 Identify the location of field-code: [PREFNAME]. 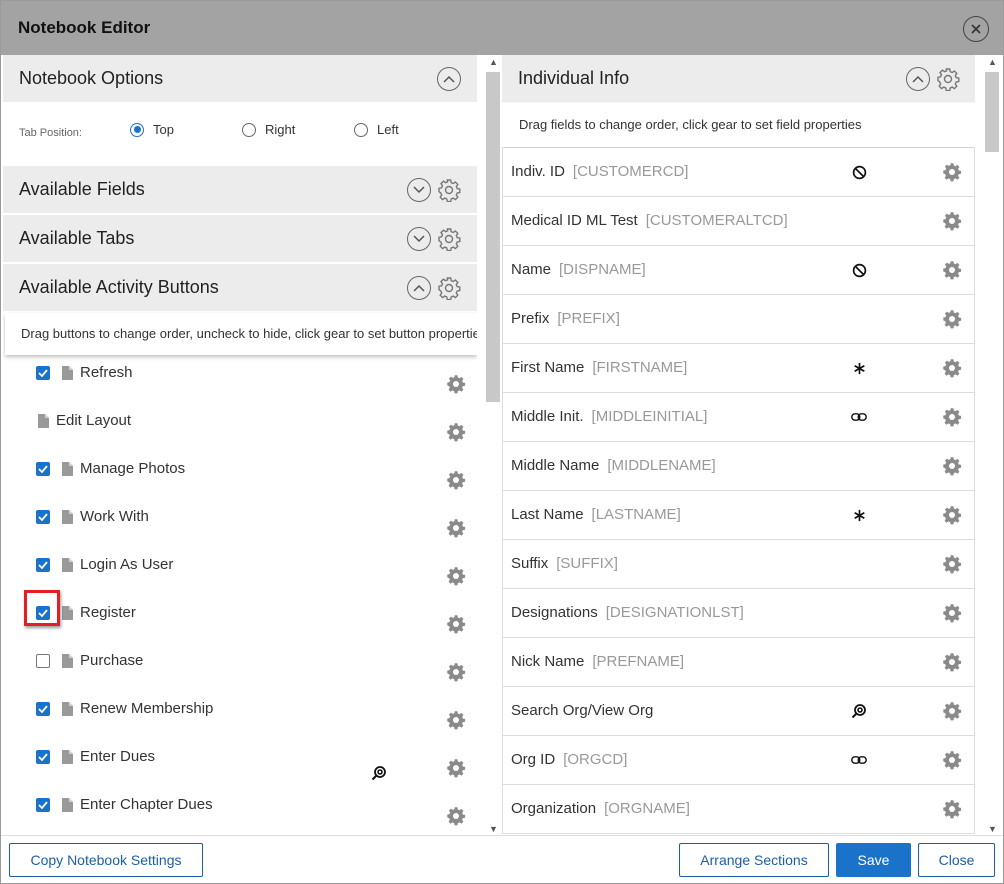
(638, 661).